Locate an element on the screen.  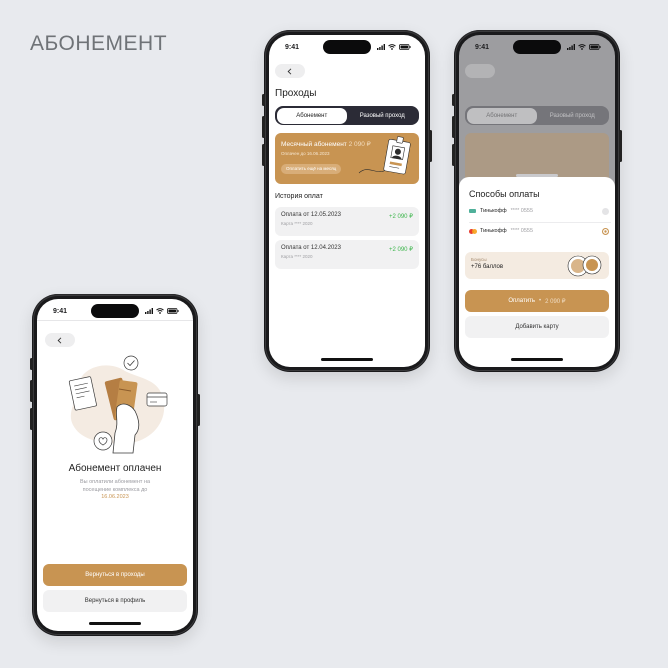
pay-button-label: Оплатить is located at coordinates (521, 301).